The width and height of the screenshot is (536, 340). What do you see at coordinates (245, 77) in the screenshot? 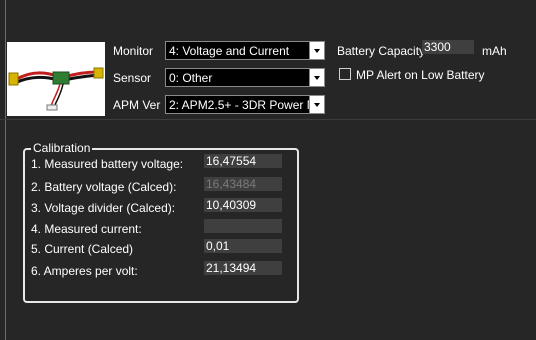
I see `sensor-dropdown: 0: Other` at bounding box center [245, 77].